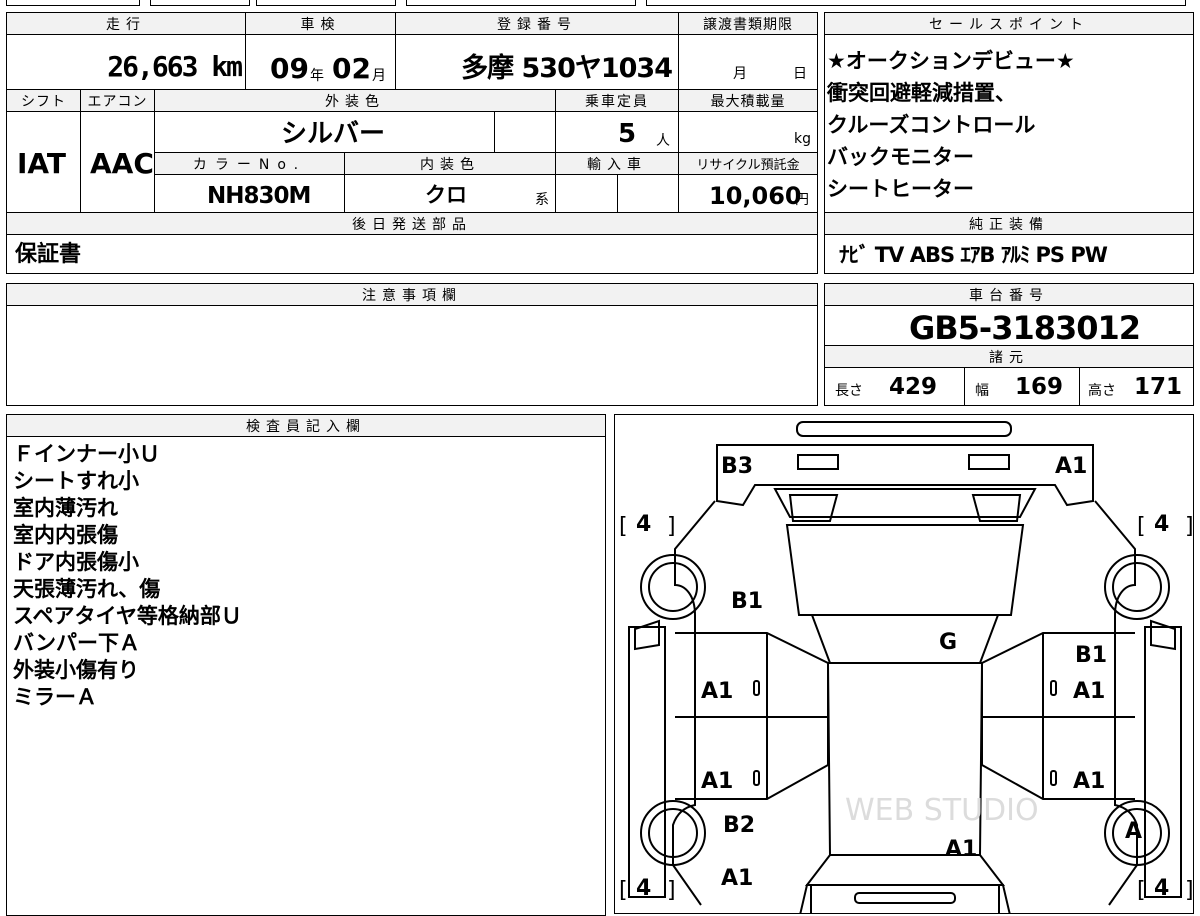  I want to click on aircon-cell: AAC, so click(117, 162).